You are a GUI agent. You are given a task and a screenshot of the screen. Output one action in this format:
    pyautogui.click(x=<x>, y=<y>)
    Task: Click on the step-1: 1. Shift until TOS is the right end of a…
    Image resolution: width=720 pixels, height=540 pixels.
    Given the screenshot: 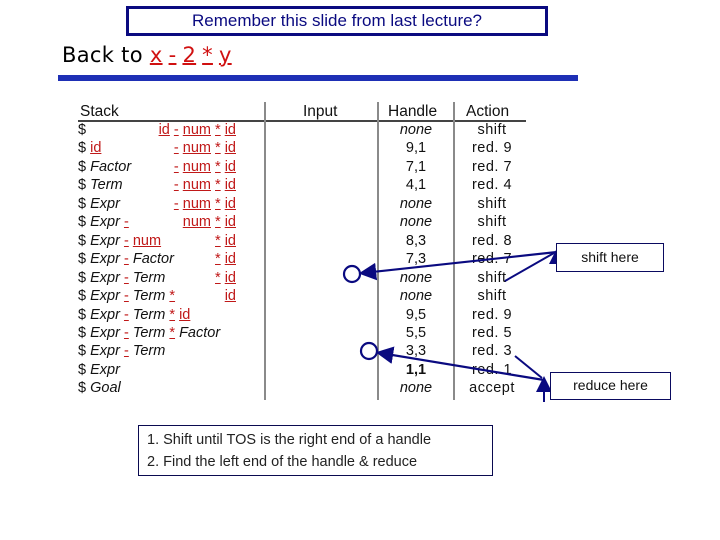 What is the action you would take?
    pyautogui.click(x=289, y=440)
    